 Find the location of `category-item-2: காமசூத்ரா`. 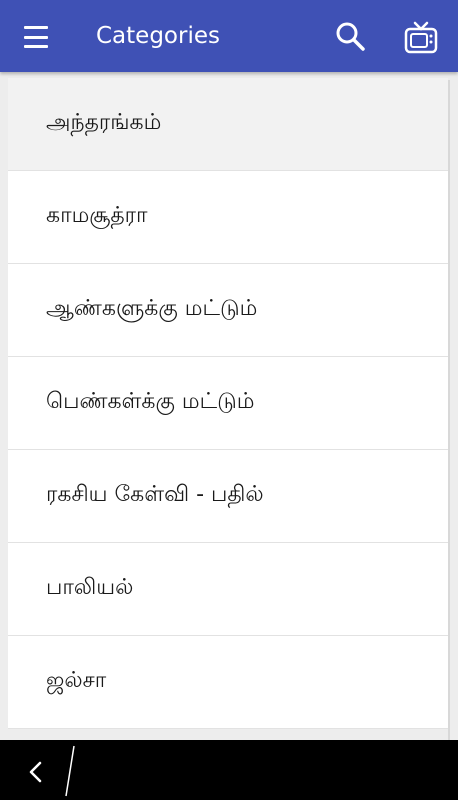

category-item-2: காமசூத்ரா is located at coordinates (228, 217).